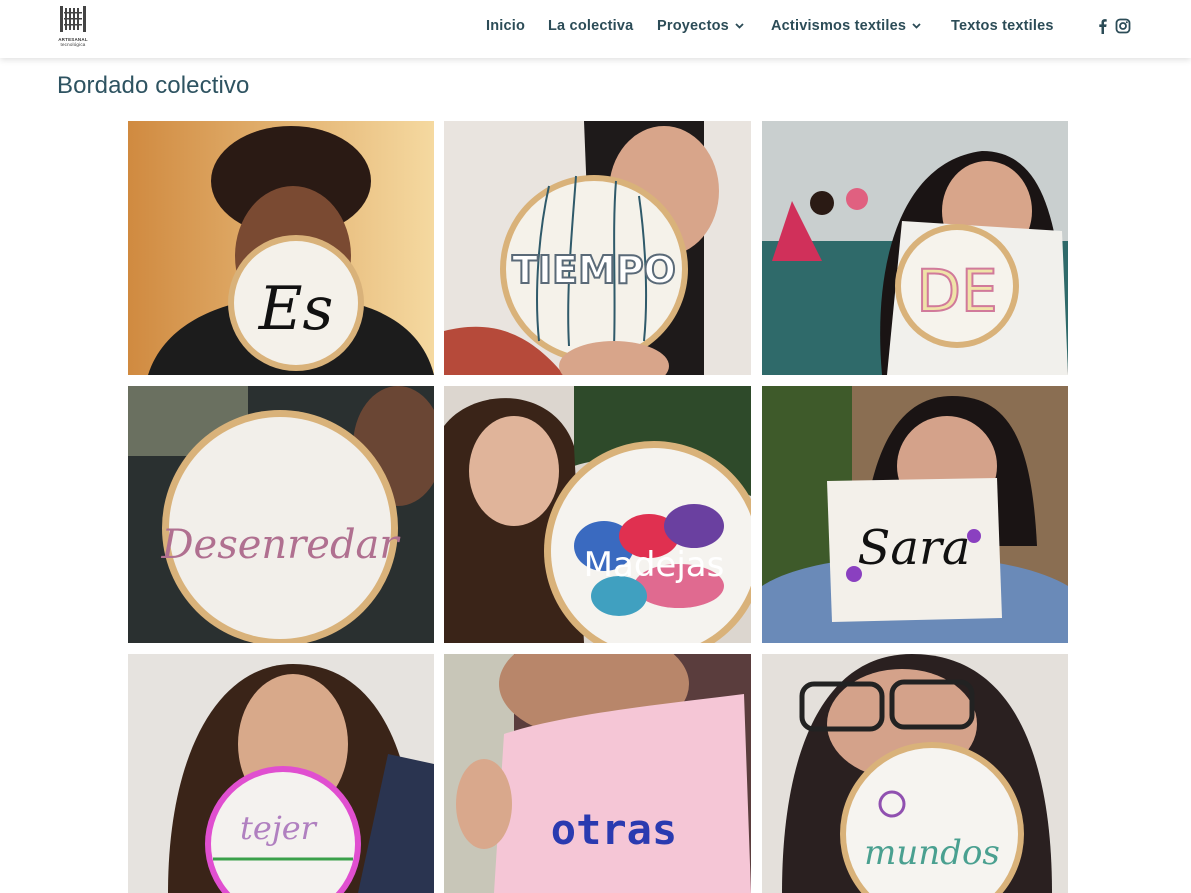 The image size is (1191, 893). I want to click on embroidered-word: Es, so click(296, 309).